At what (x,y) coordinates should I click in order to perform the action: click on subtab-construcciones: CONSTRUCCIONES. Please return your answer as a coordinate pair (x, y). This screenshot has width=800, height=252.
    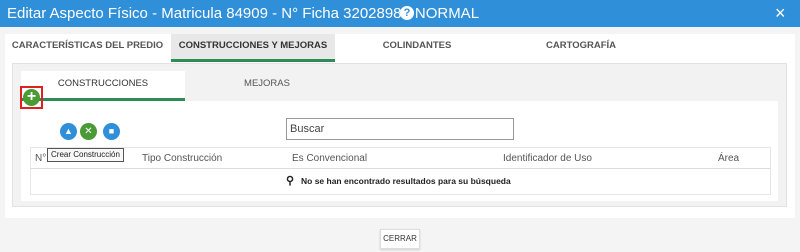
    Looking at the image, I should click on (103, 86).